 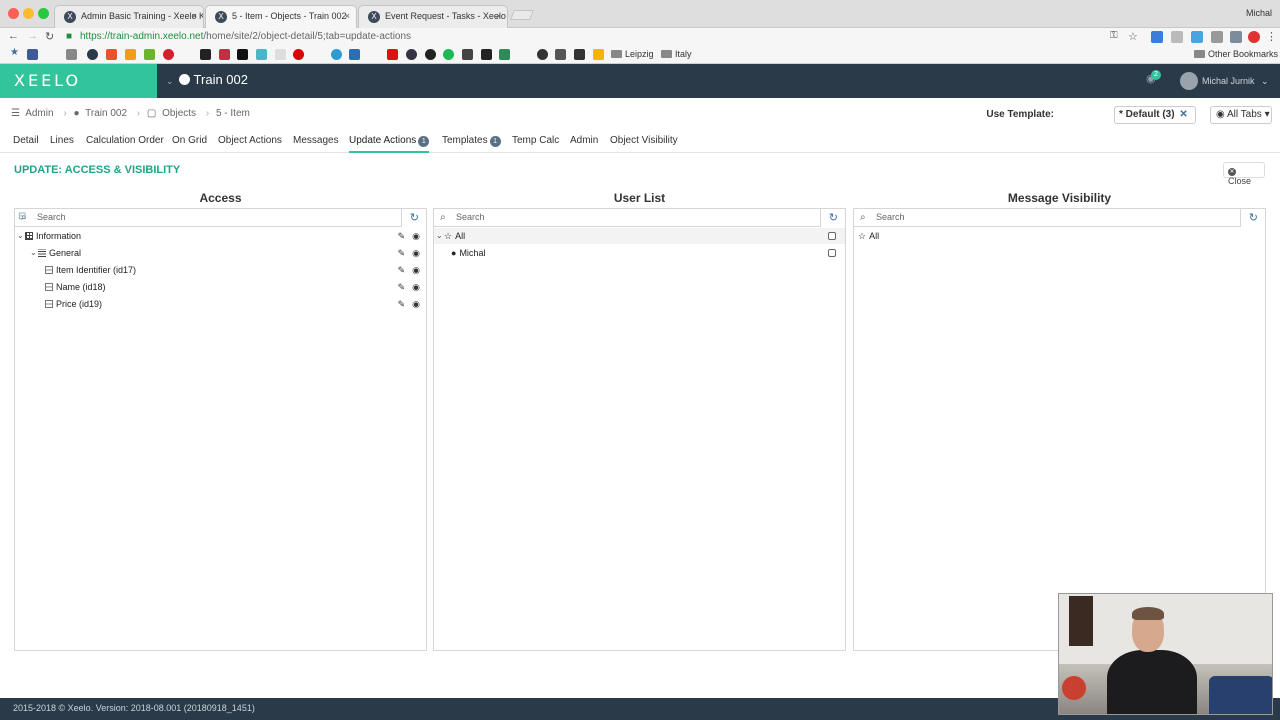 I want to click on tab-temp-calc: Temp Calc, so click(x=535, y=140).